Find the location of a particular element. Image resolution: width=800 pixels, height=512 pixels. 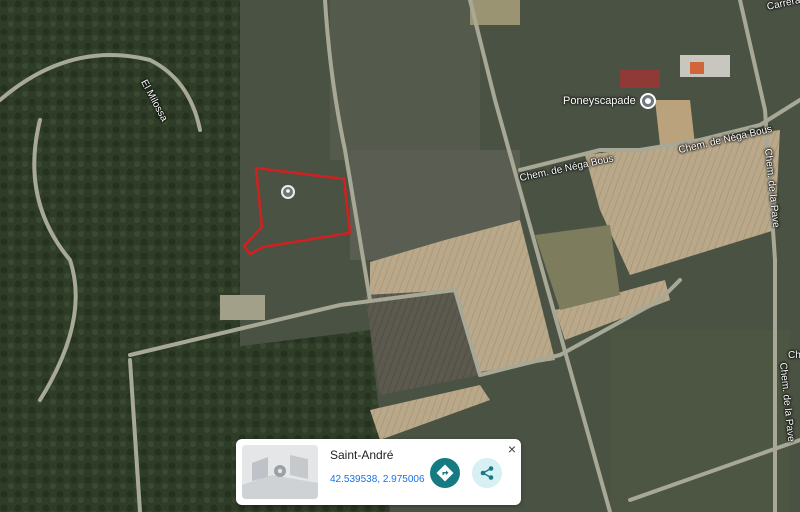

road-label-edge: Ch is located at coordinates (794, 355).